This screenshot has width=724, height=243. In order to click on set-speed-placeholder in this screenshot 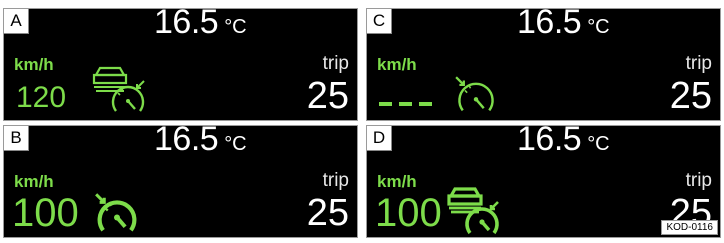, I will do `click(407, 104)`.